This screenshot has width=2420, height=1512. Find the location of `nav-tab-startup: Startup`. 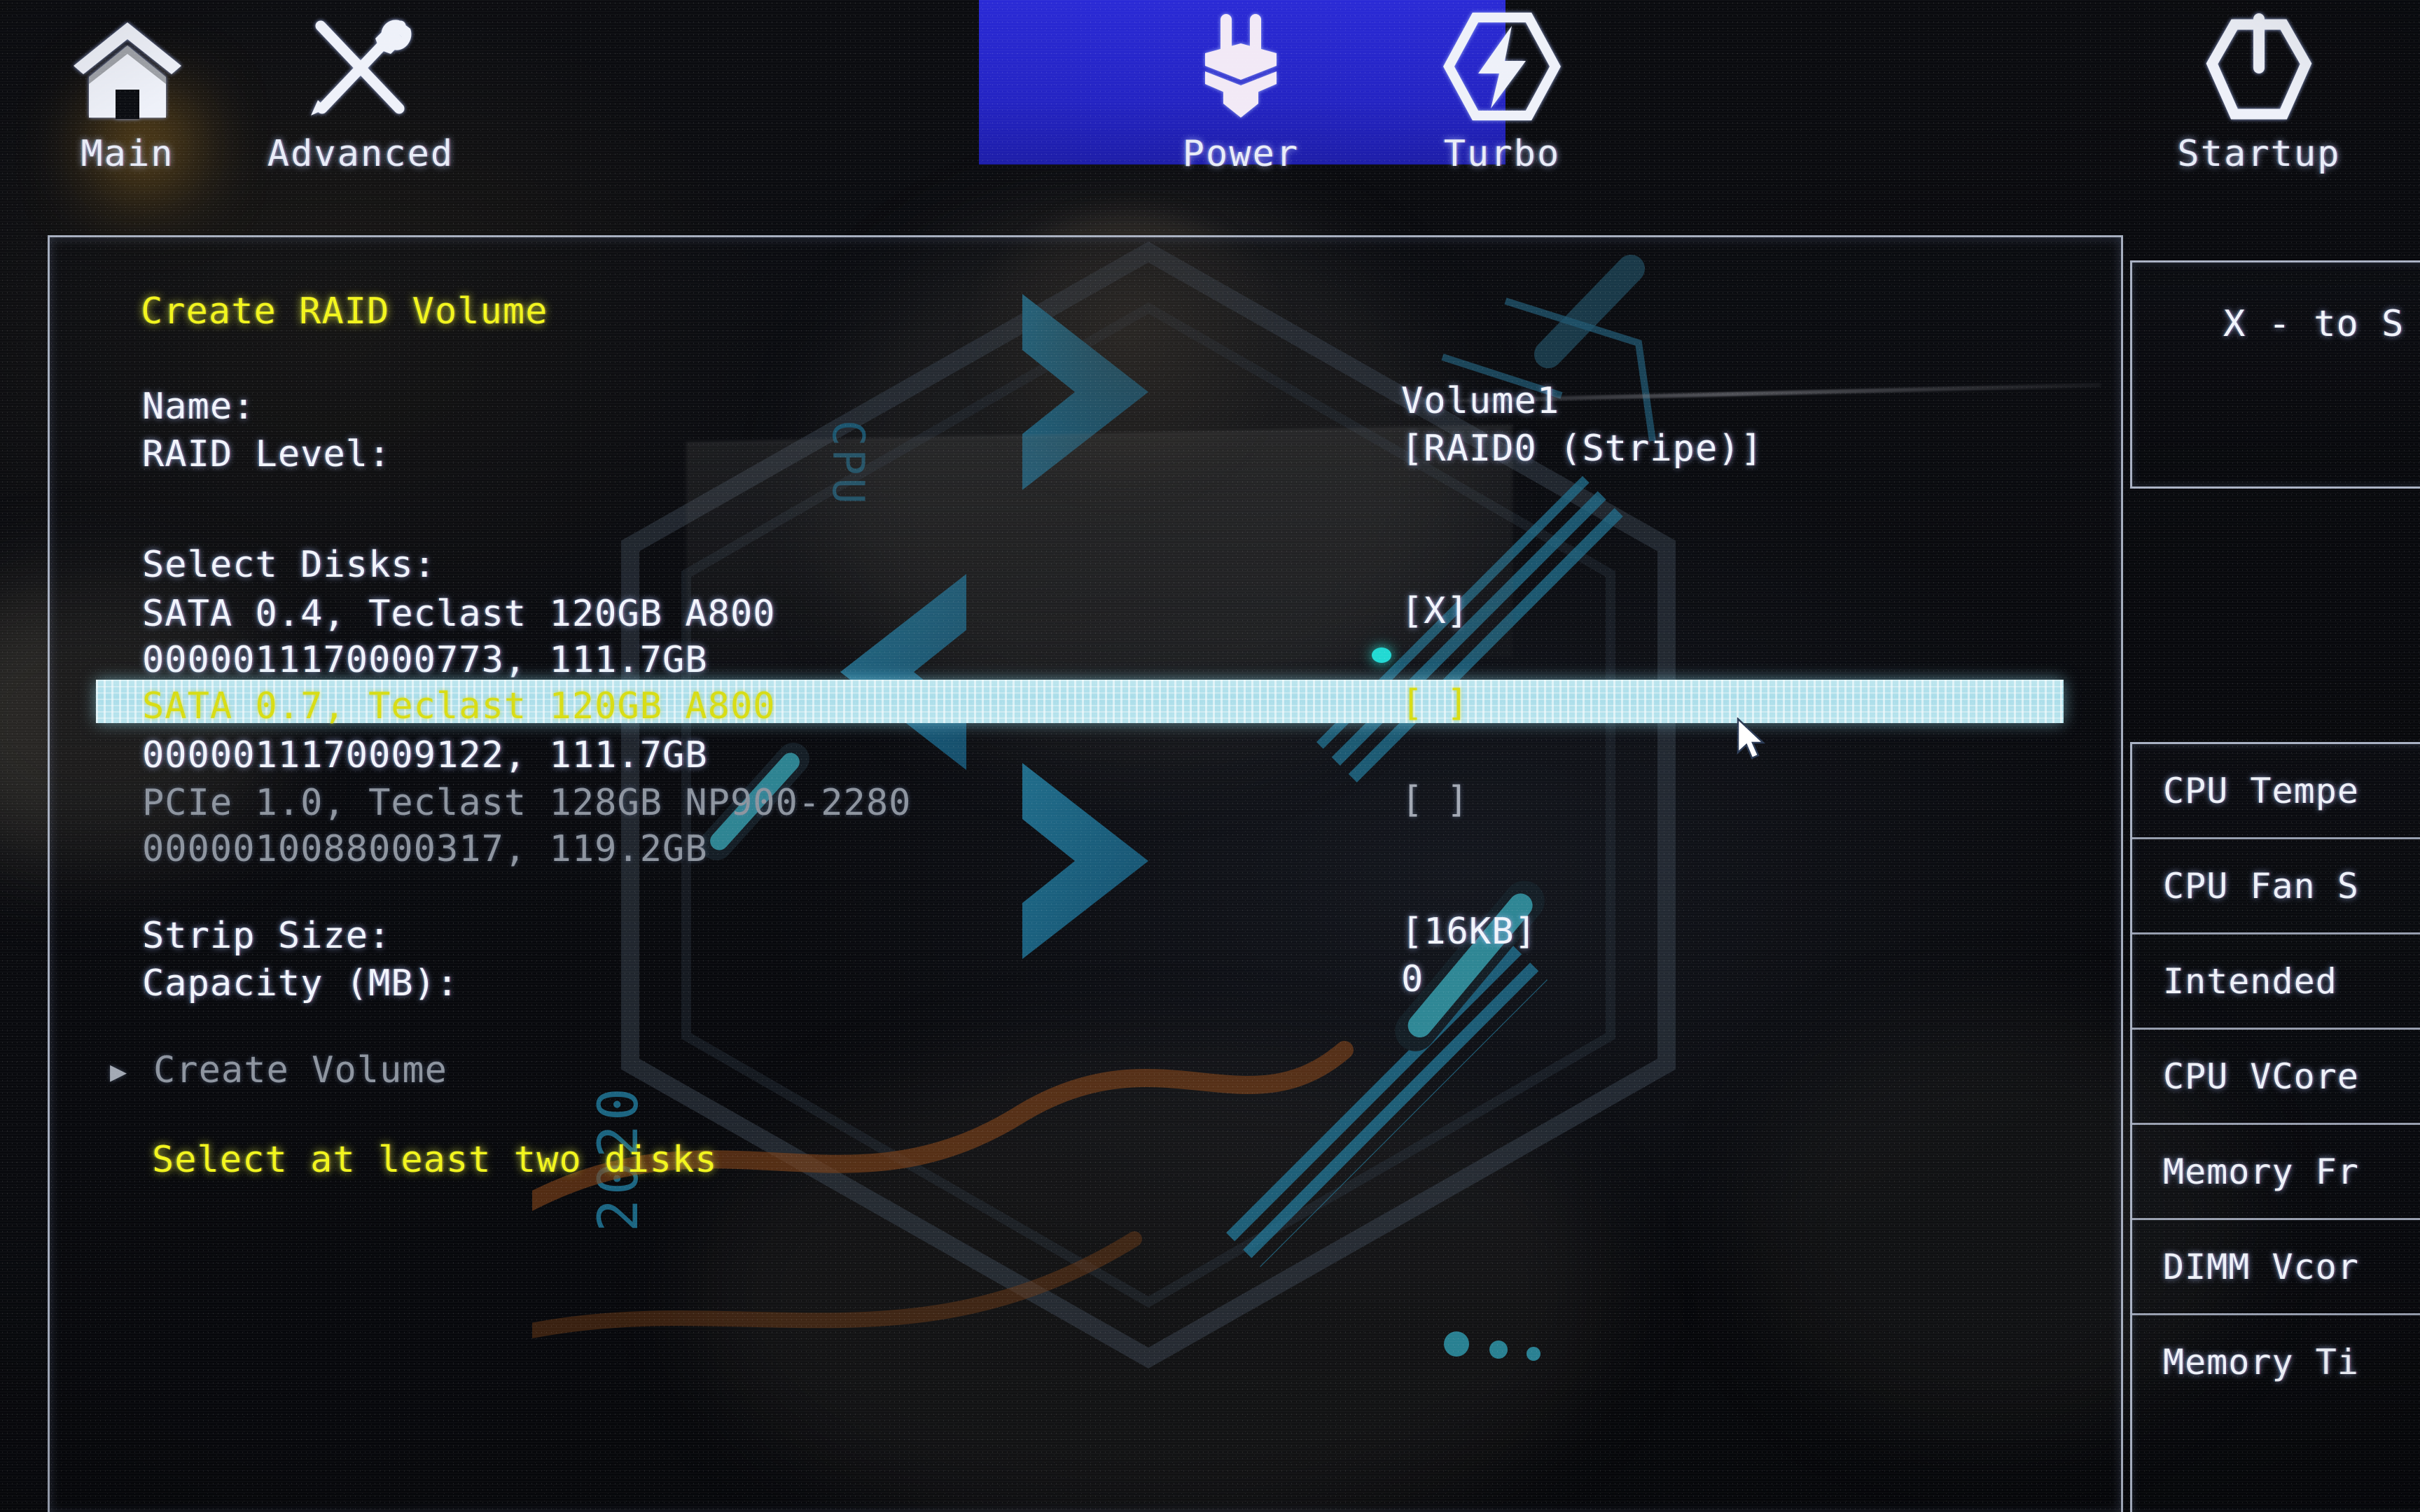

nav-tab-startup: Startup is located at coordinates (2248, 115).